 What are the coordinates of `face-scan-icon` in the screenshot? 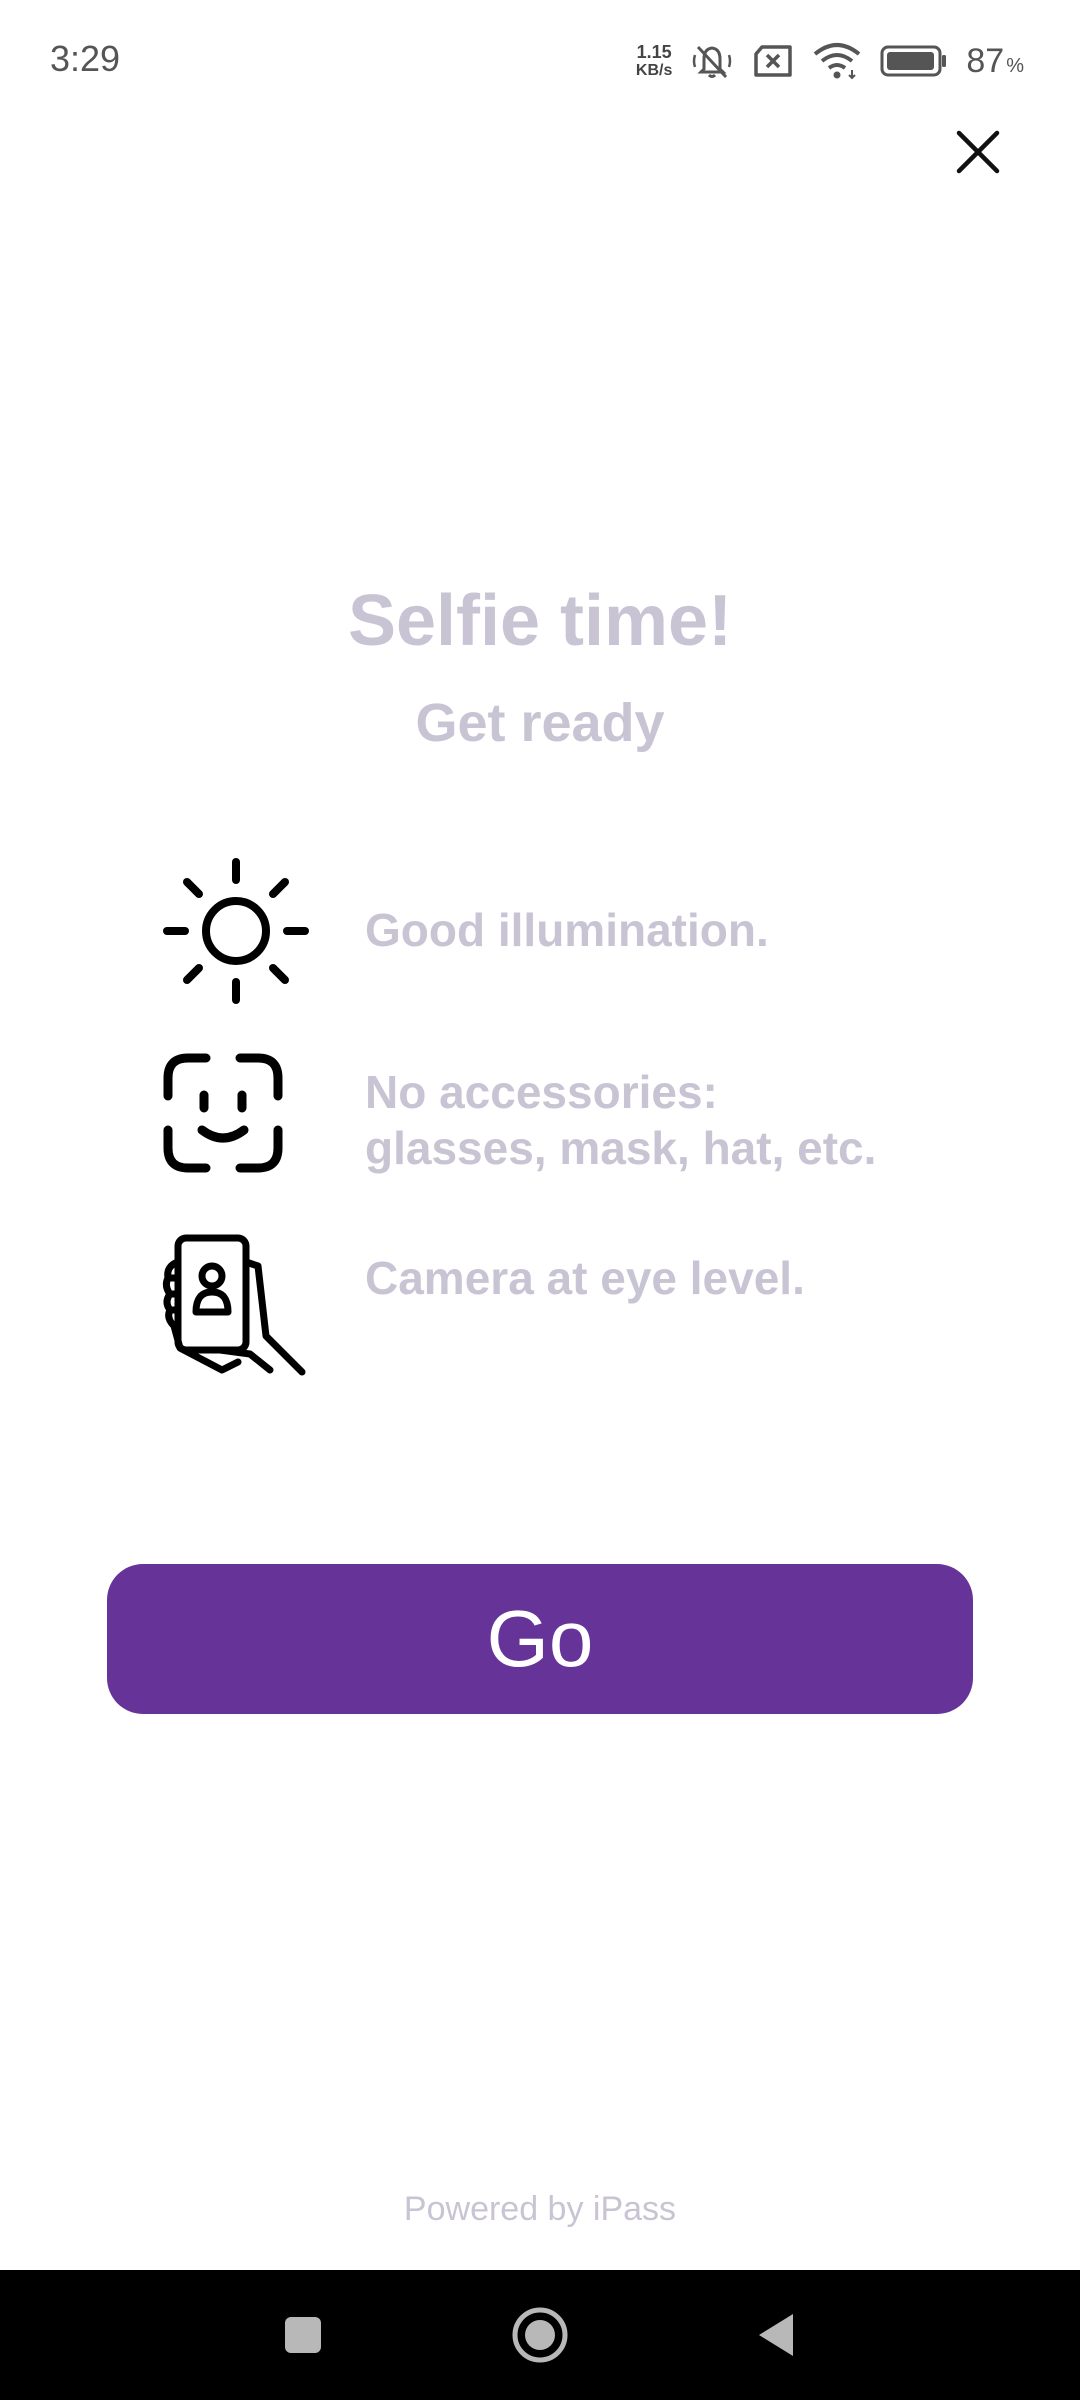 It's located at (230, 1122).